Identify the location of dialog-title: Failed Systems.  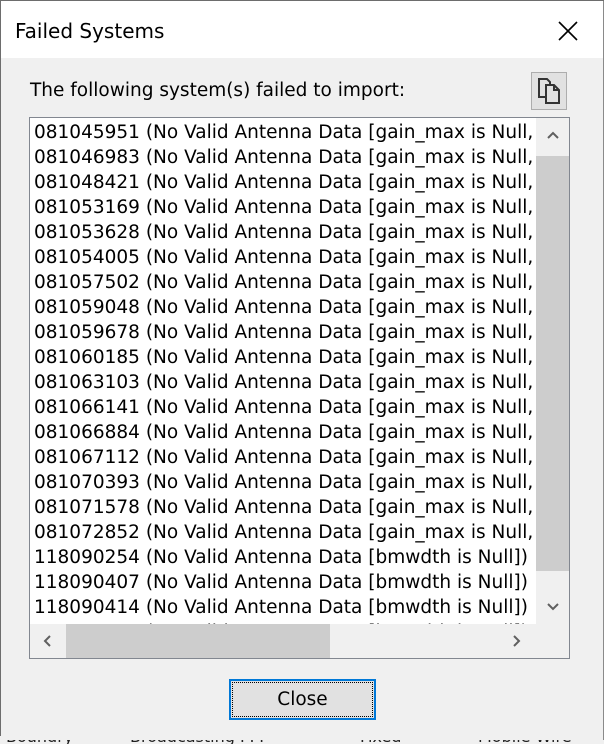
(90, 31).